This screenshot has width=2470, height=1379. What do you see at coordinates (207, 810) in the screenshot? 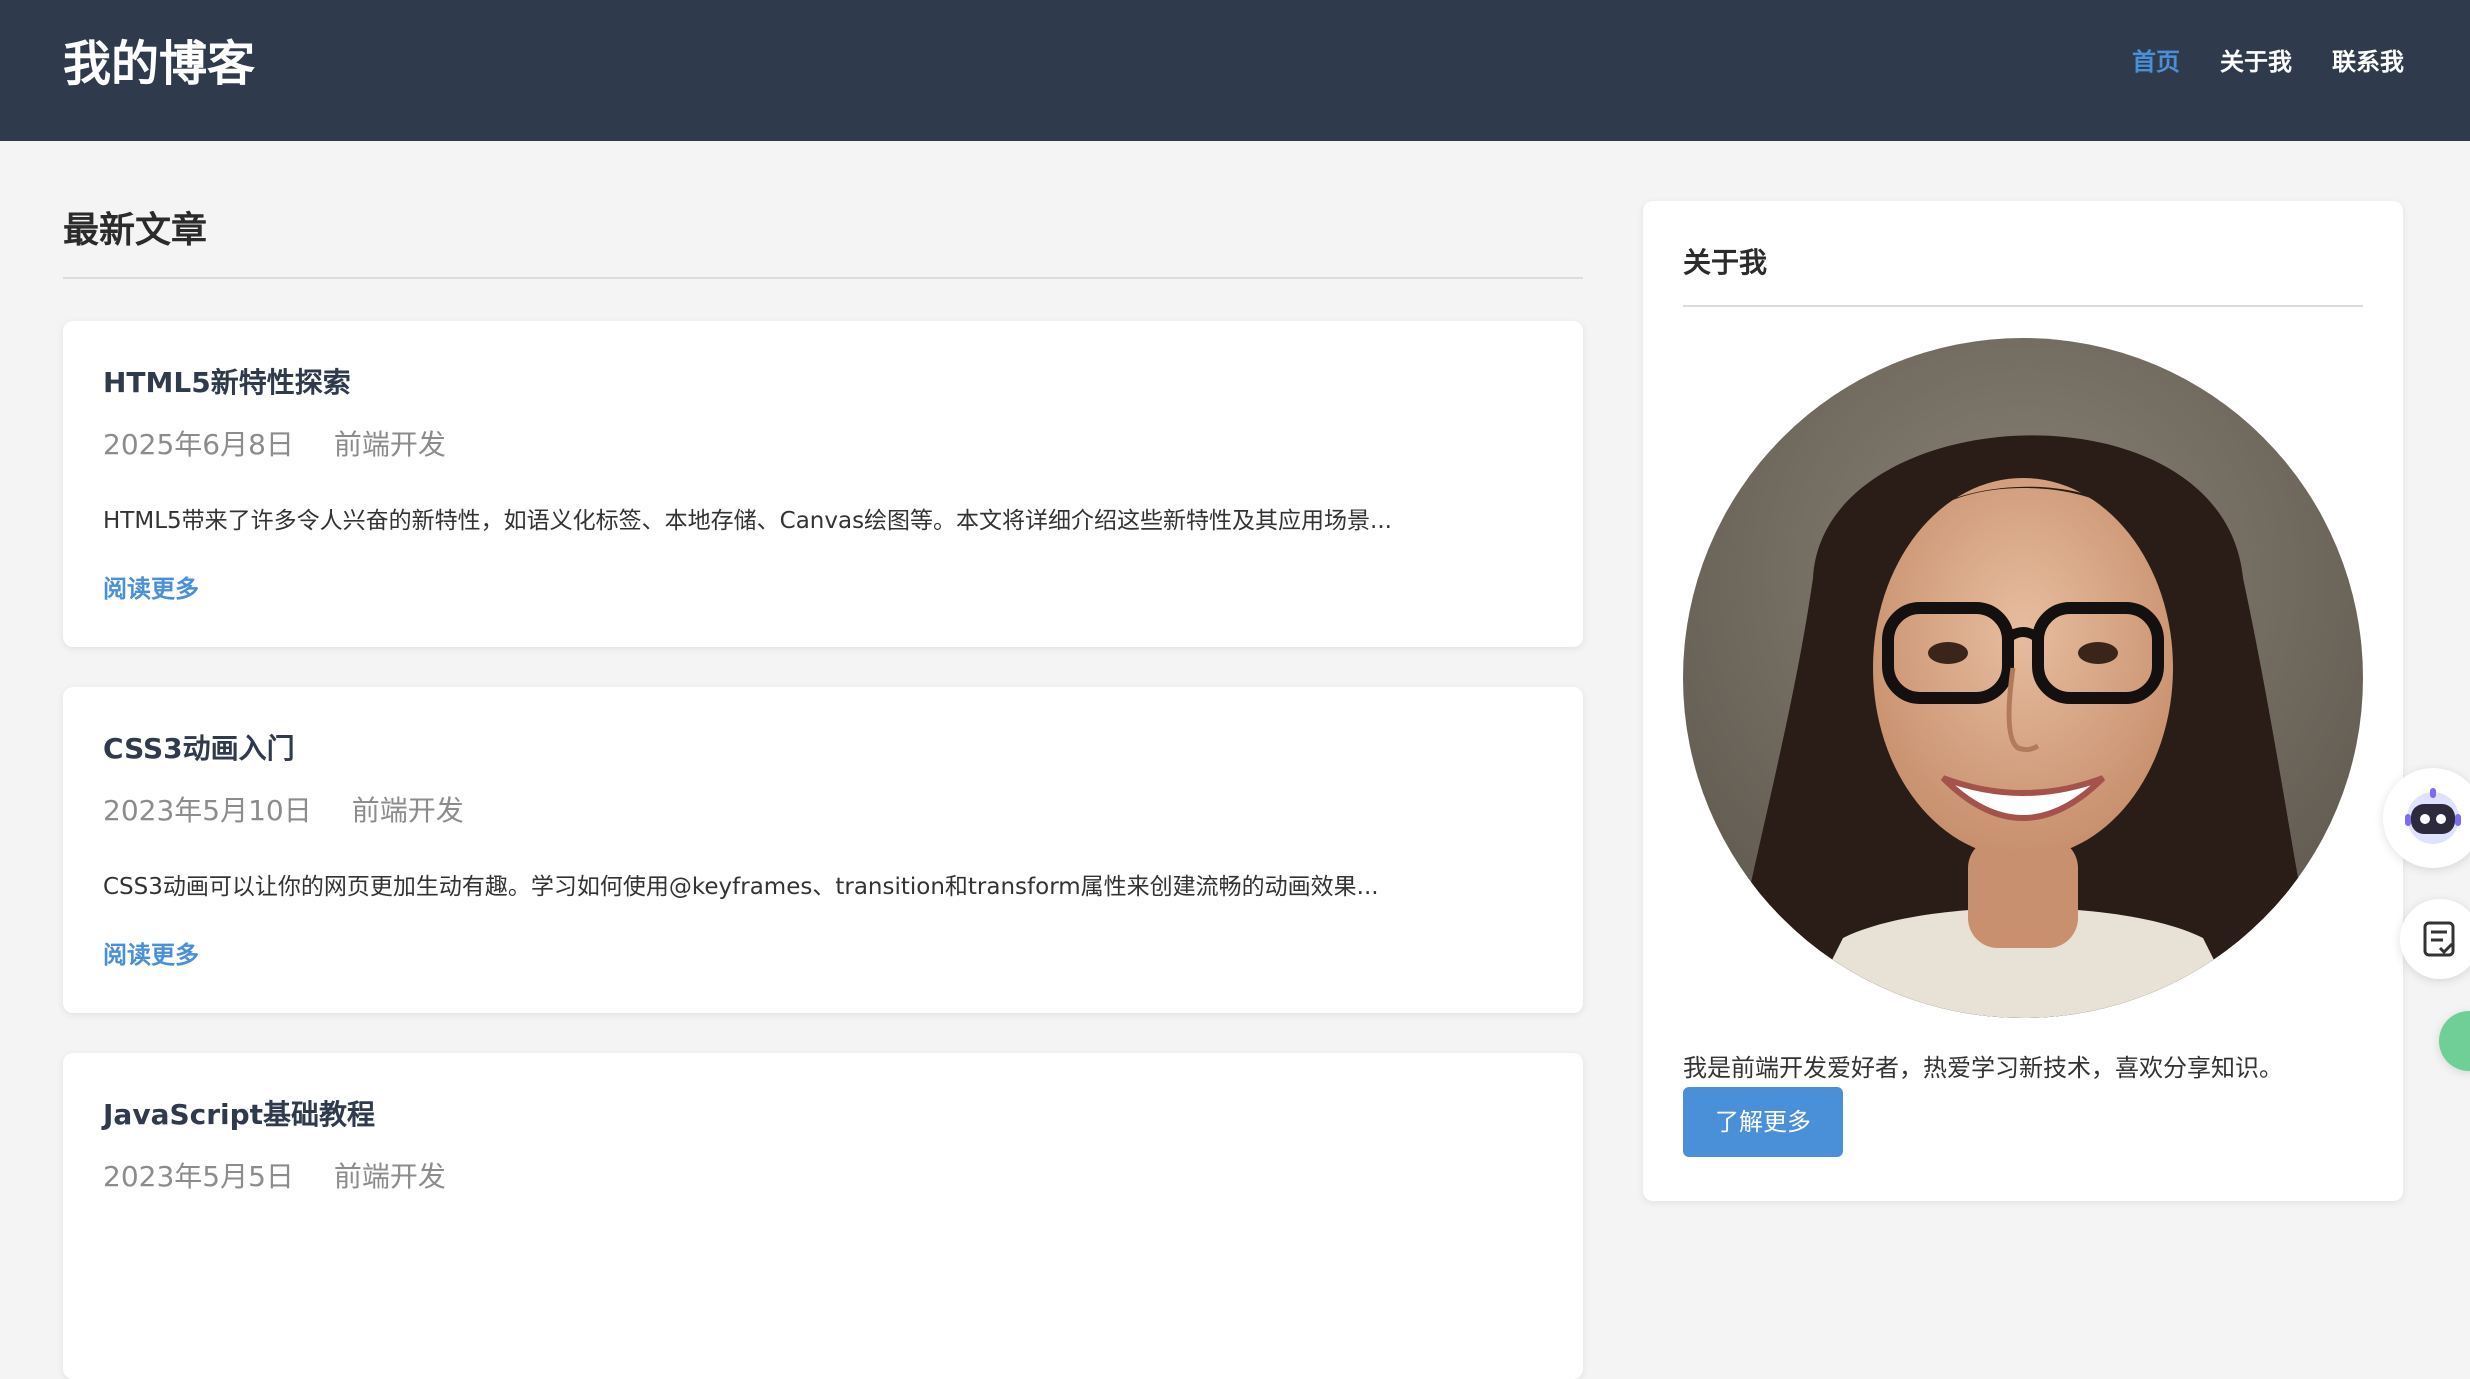
I see `post-date: 2023年5月10日` at bounding box center [207, 810].